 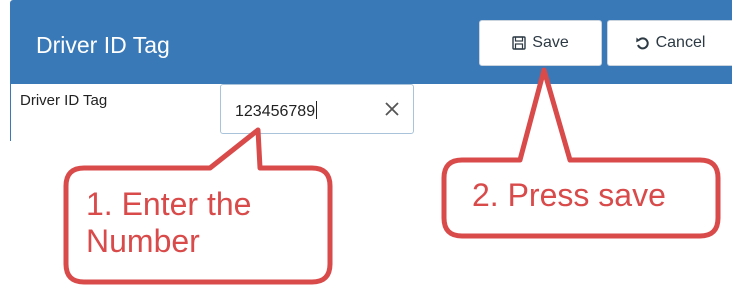 I want to click on callout-step-1-line-1: 1. Enter the, so click(x=169, y=204).